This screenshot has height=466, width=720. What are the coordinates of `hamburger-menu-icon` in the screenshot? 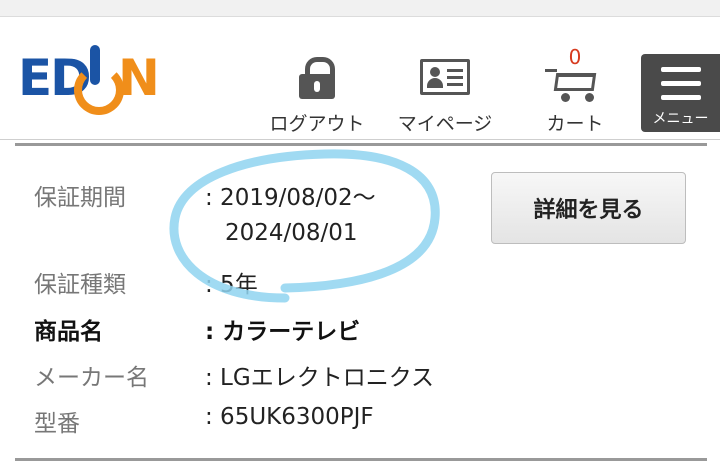 It's located at (681, 69).